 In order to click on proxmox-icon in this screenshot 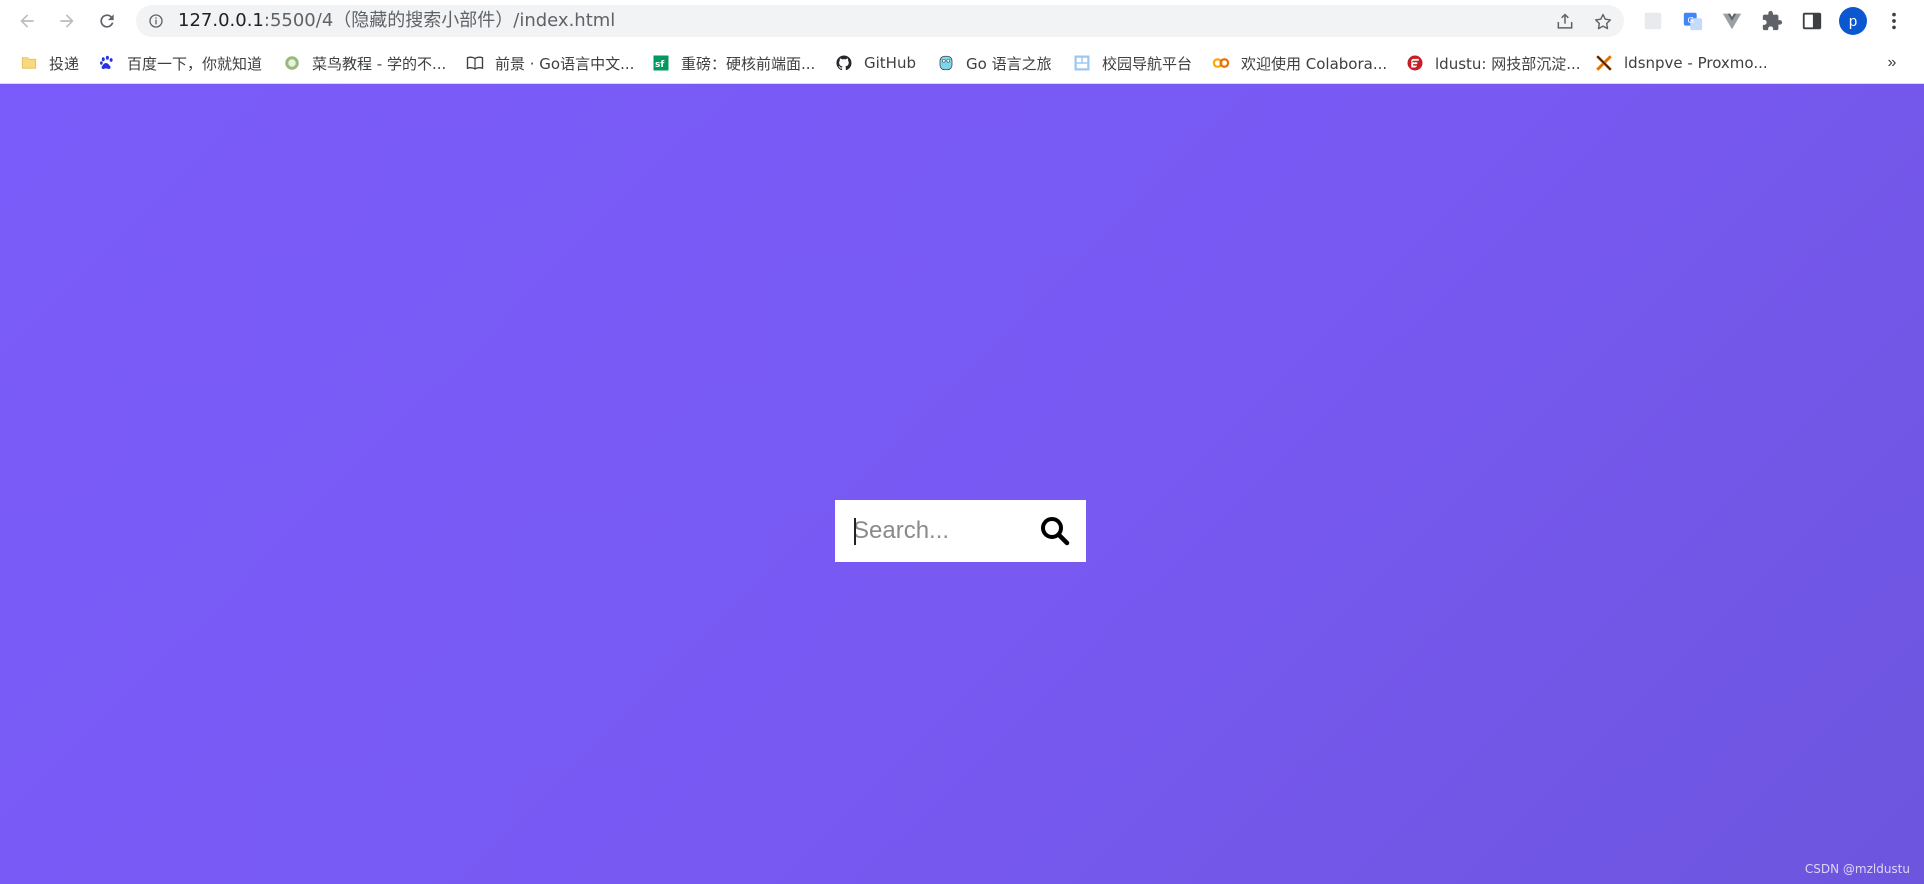, I will do `click(1604, 63)`.